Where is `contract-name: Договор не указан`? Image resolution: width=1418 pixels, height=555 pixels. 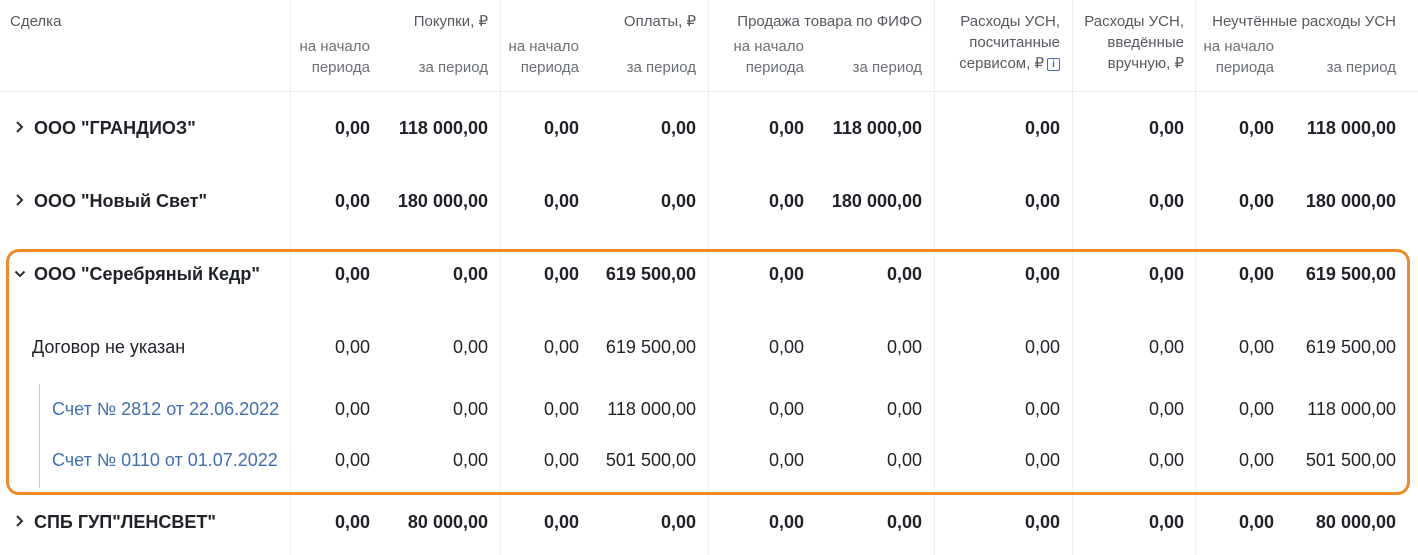 contract-name: Договор не указан is located at coordinates (109, 347).